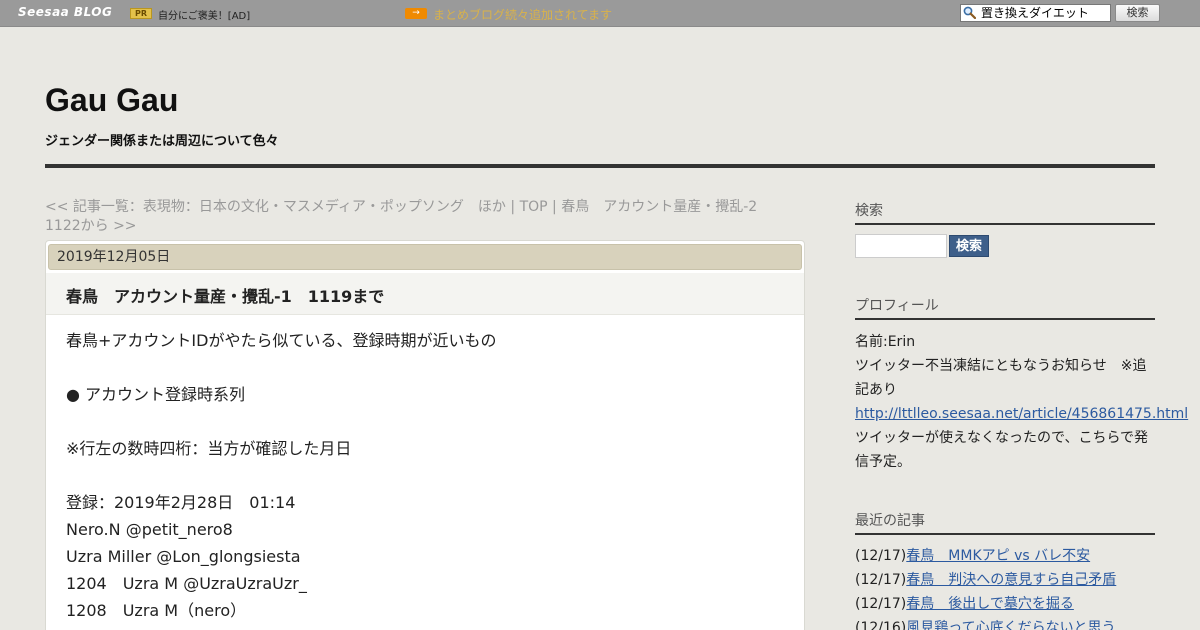  I want to click on article-line: Nero.N @petit_nero8, so click(149, 529).